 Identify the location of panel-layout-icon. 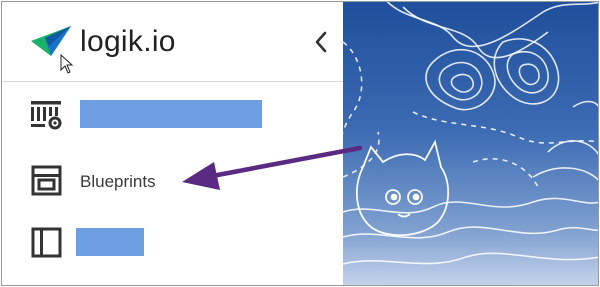
(46, 242).